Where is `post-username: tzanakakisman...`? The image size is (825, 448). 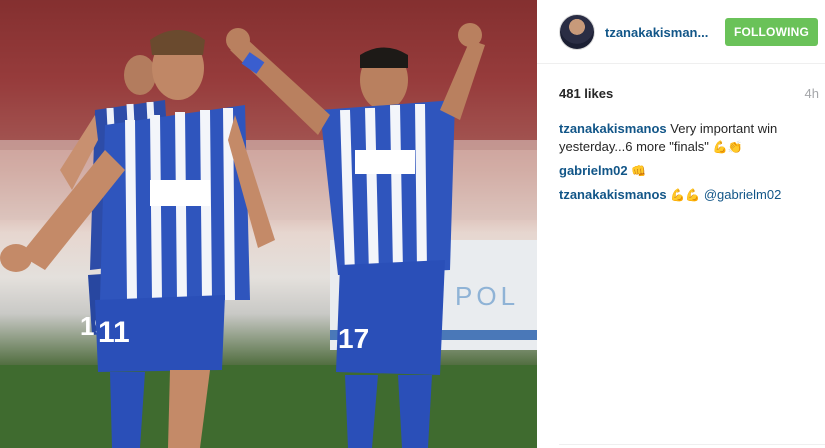
post-username: tzanakakisman... is located at coordinates (656, 32).